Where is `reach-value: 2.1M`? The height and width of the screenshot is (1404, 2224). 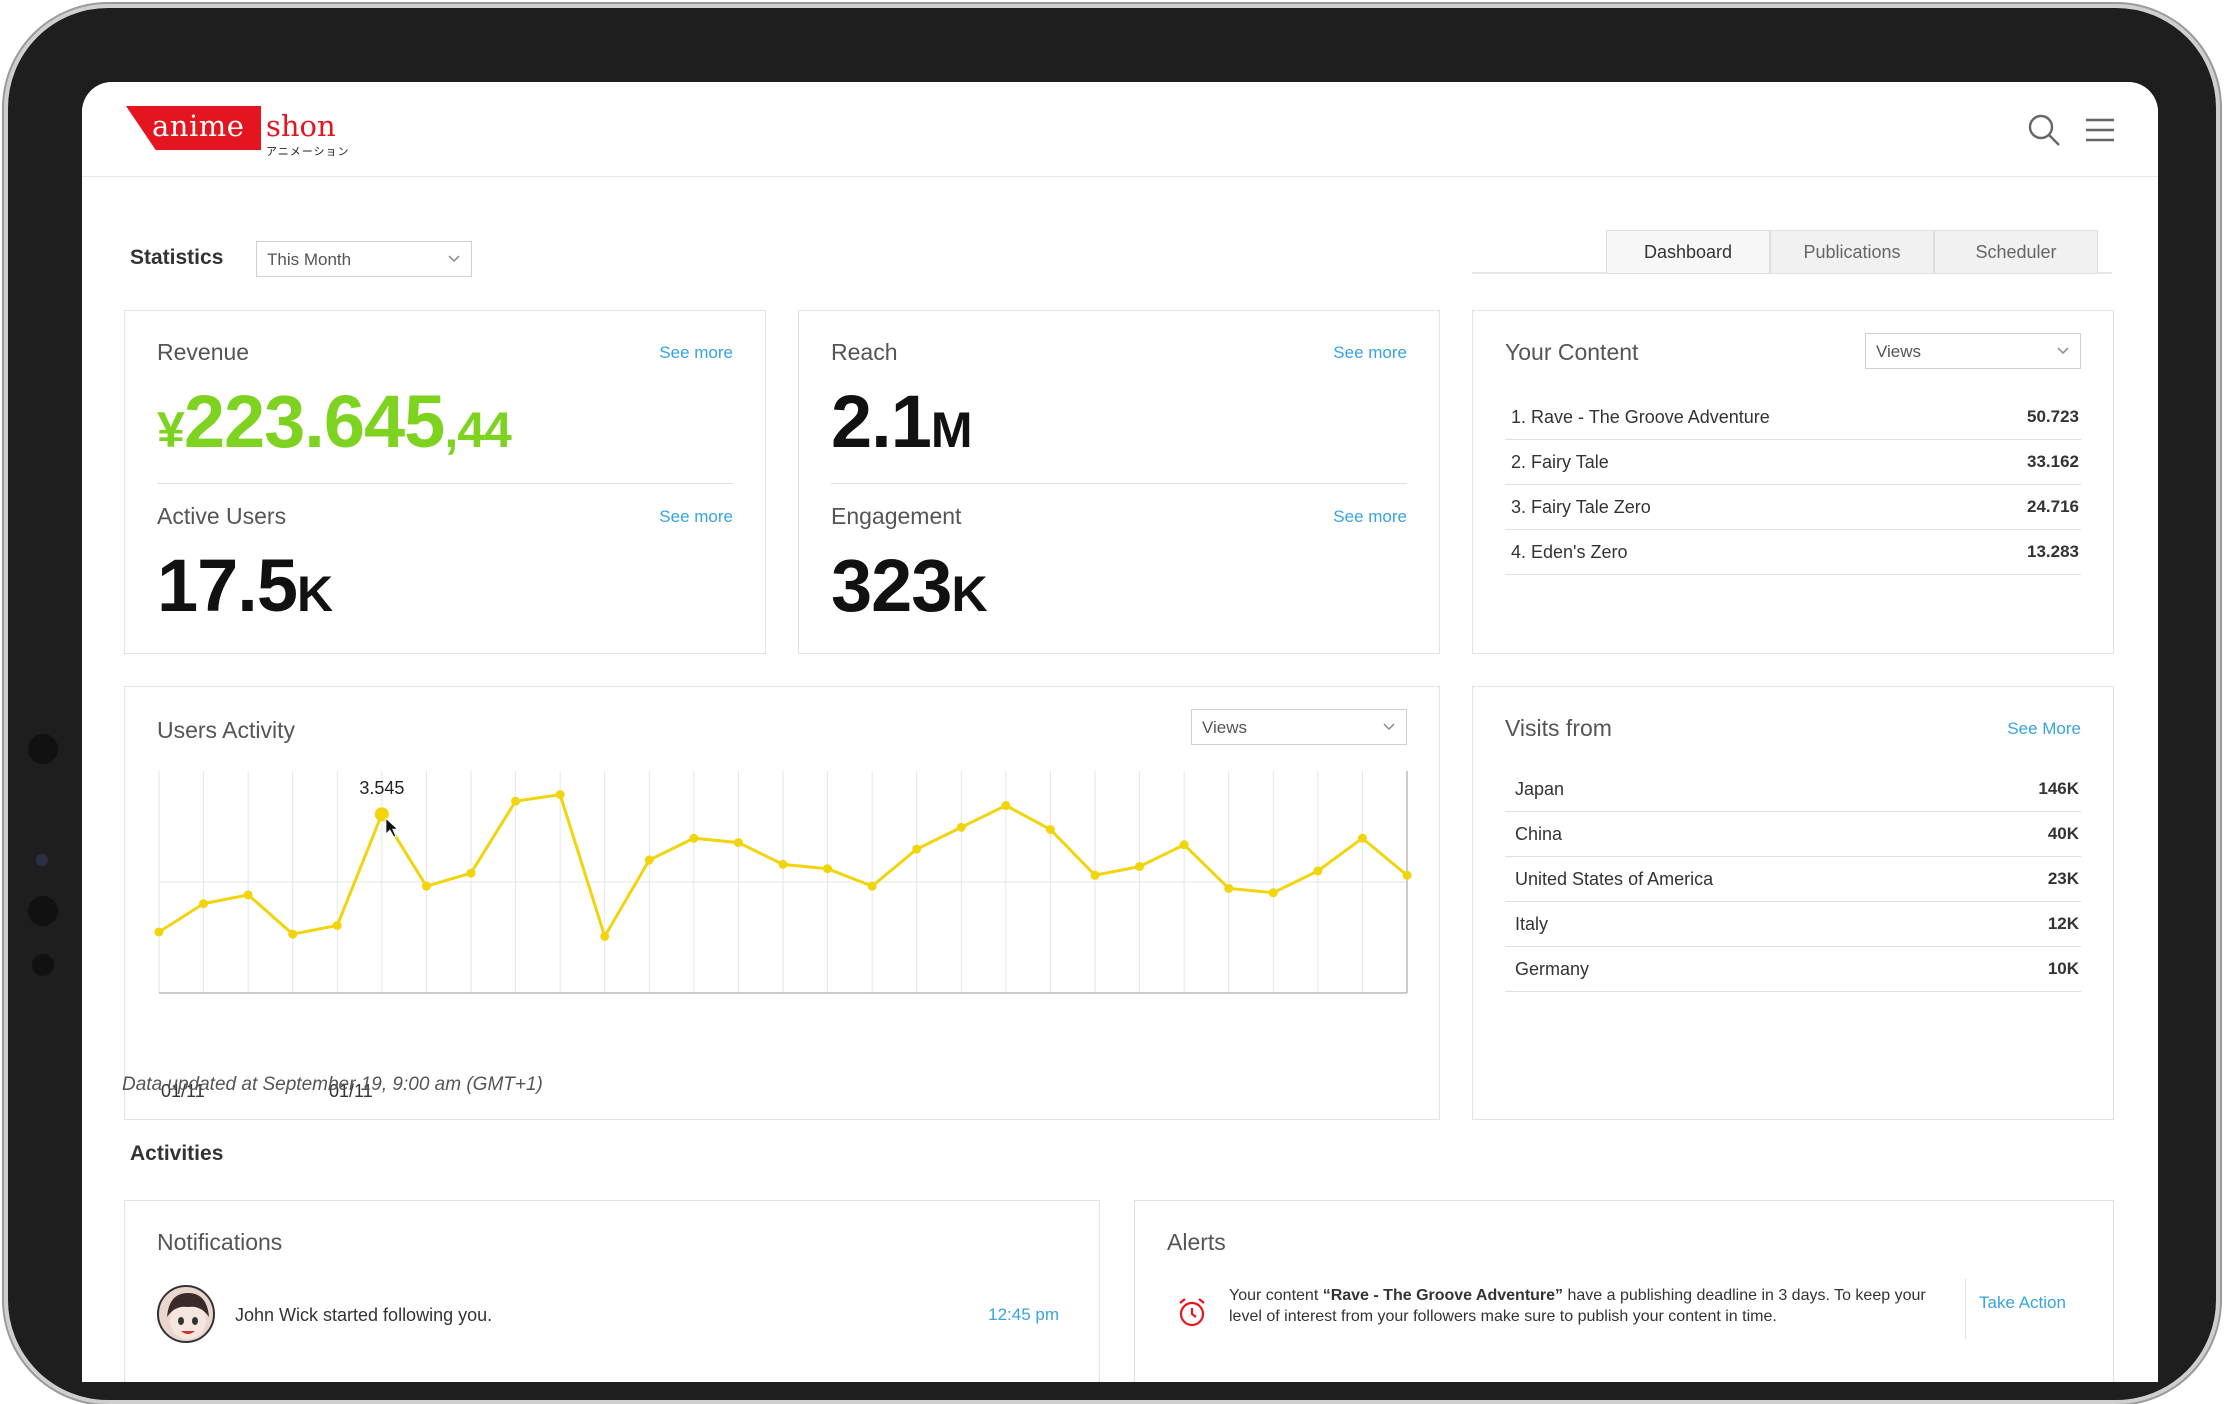 reach-value: 2.1M is located at coordinates (902, 421).